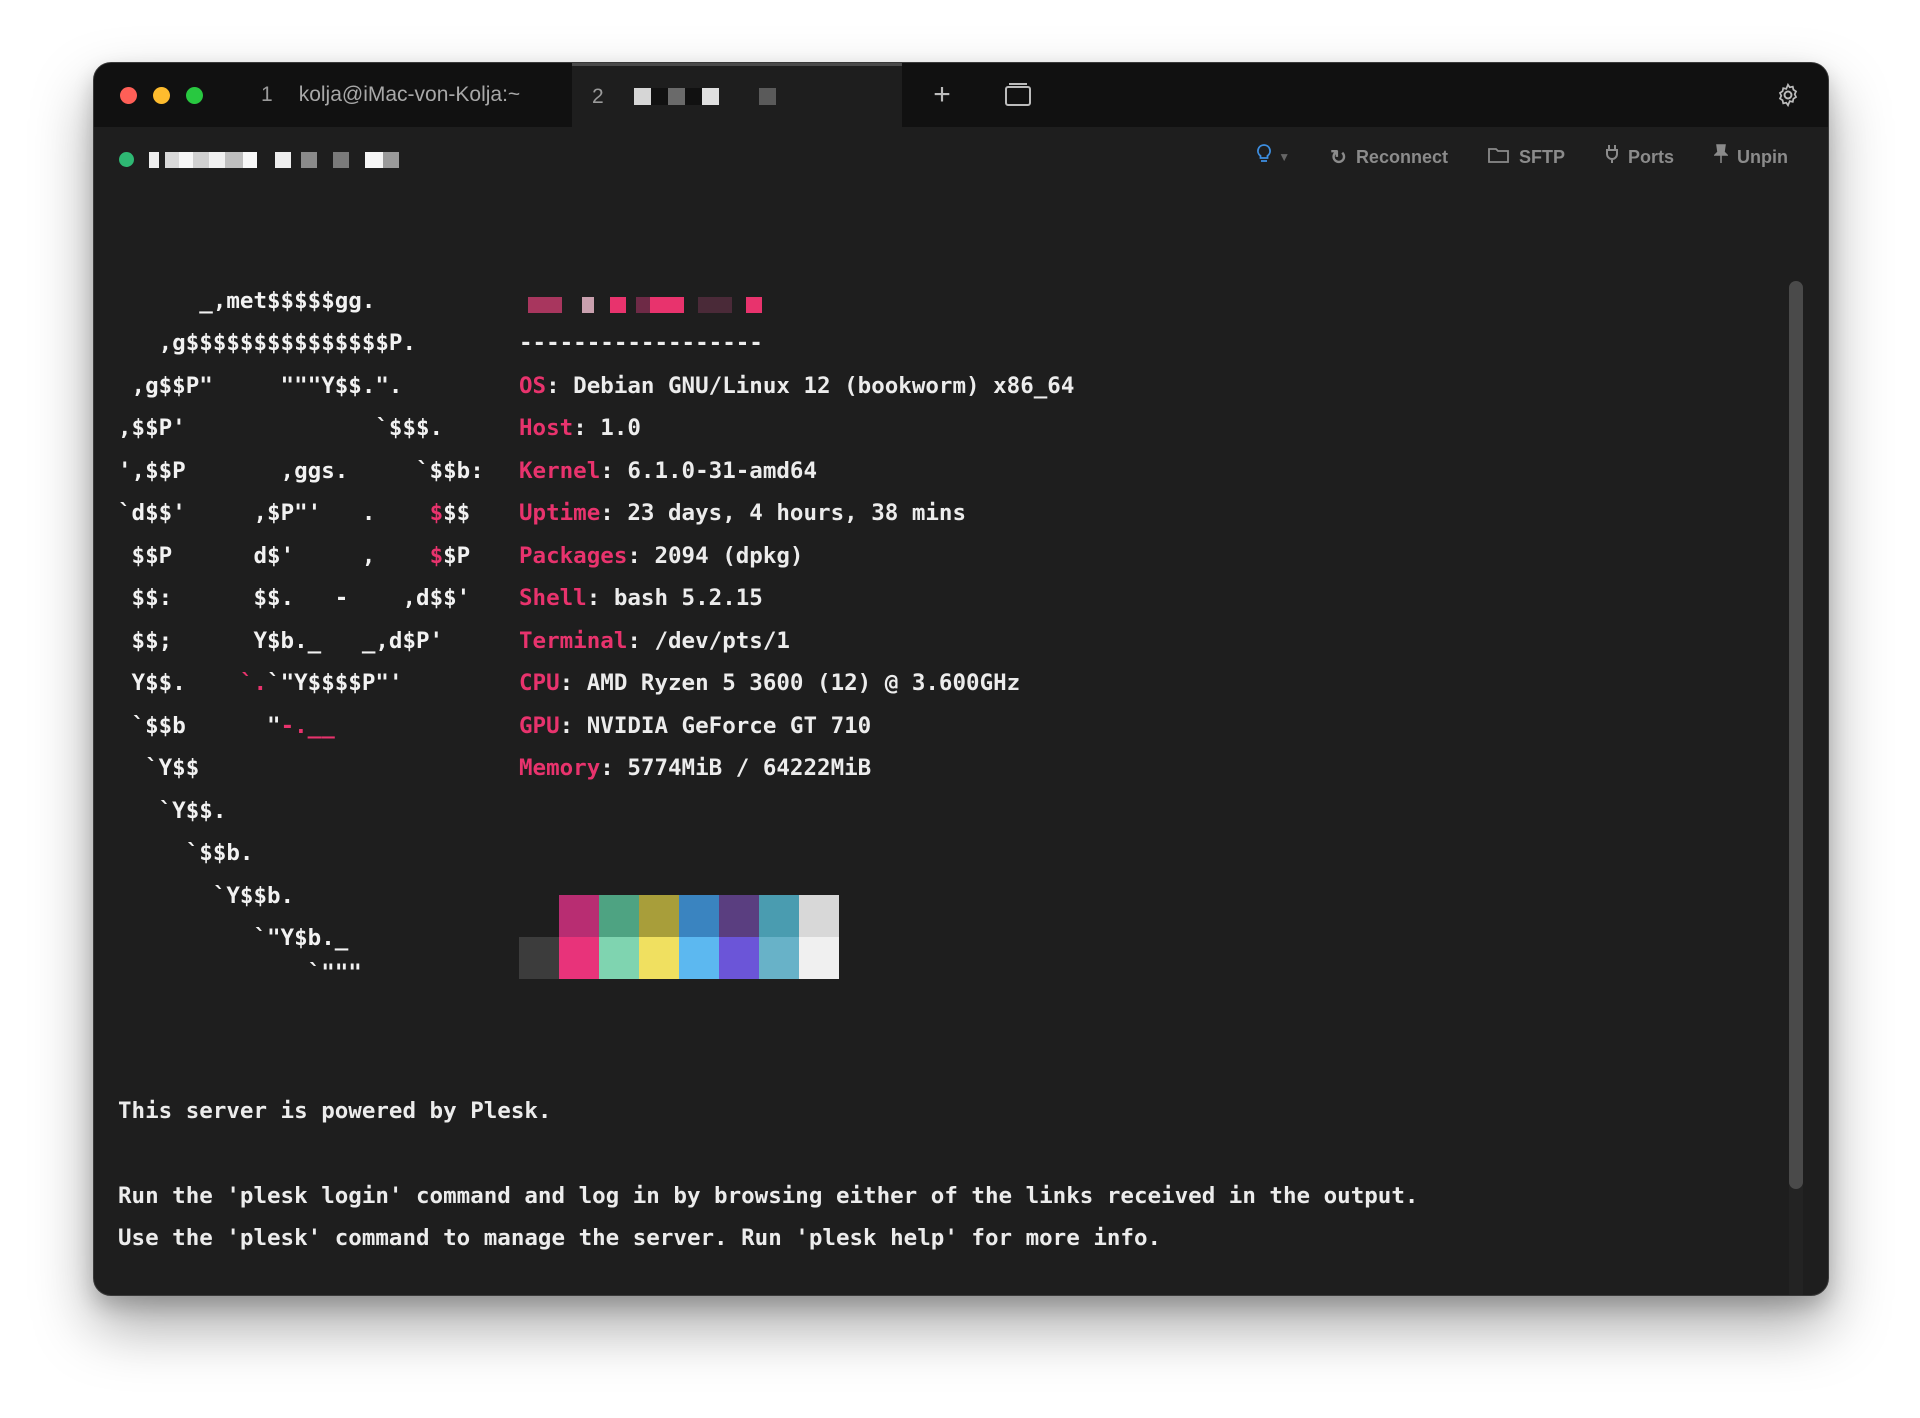  Describe the element at coordinates (961, 95) in the screenshot. I see `title-bar: 1 kolja@iMac-von-Kolja:~ 2 +` at that location.